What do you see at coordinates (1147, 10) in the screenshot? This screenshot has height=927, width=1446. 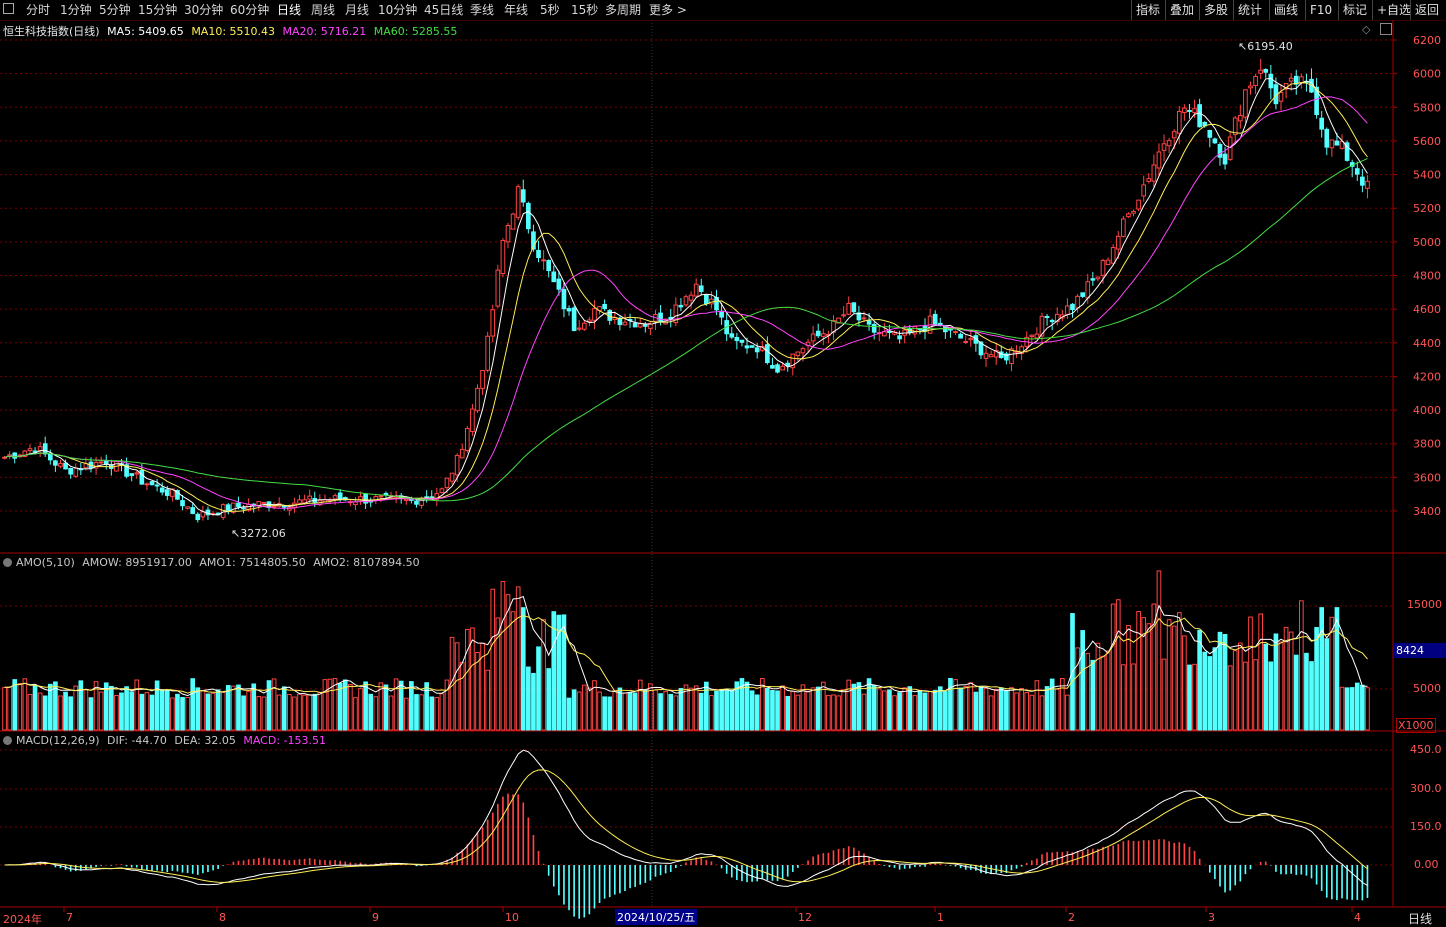 I see `indicator-button: 指标` at bounding box center [1147, 10].